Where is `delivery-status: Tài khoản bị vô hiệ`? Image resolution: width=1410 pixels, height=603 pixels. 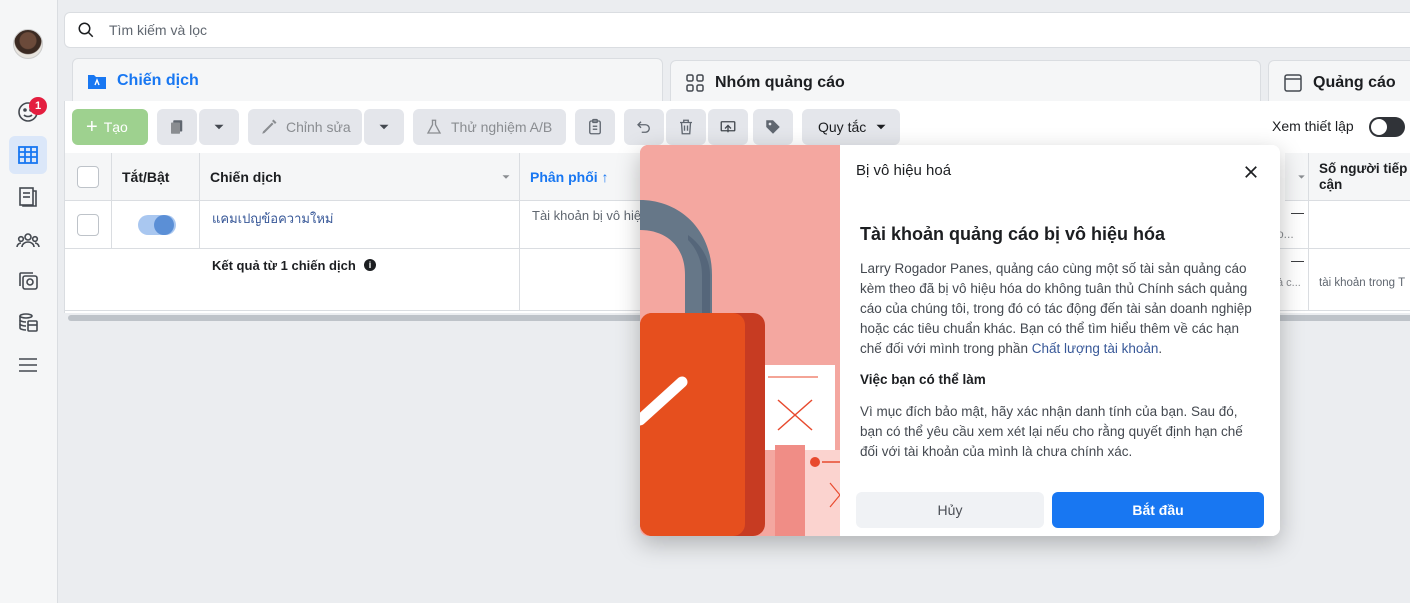 delivery-status: Tài khoản bị vô hiệ is located at coordinates (587, 215).